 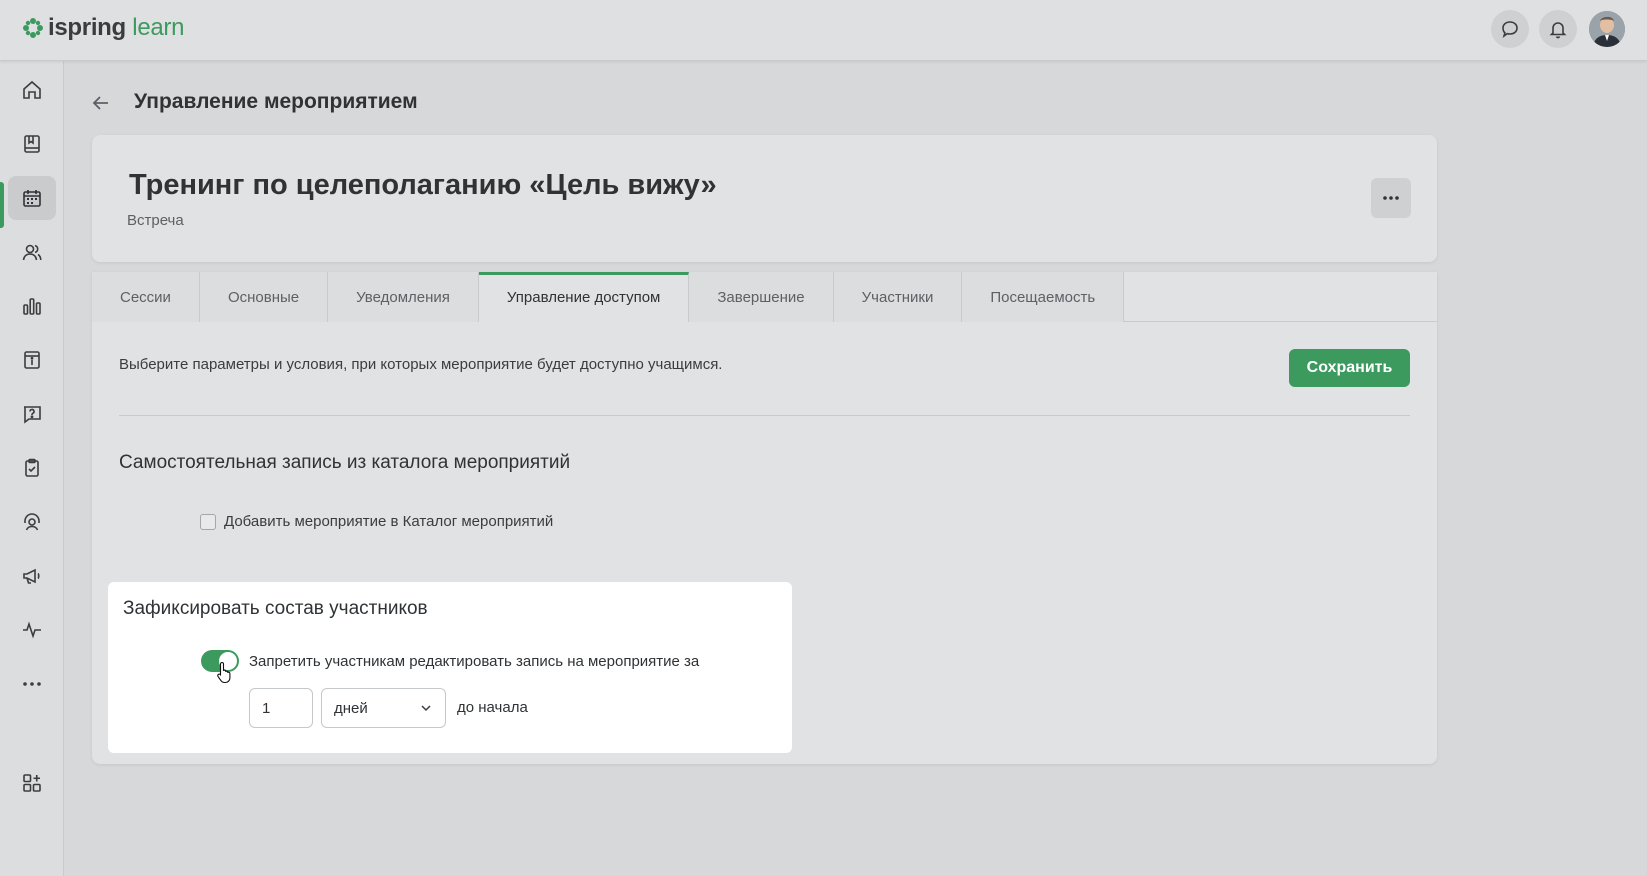 I want to click on tab-attendance: Посещаемость, so click(x=1043, y=297).